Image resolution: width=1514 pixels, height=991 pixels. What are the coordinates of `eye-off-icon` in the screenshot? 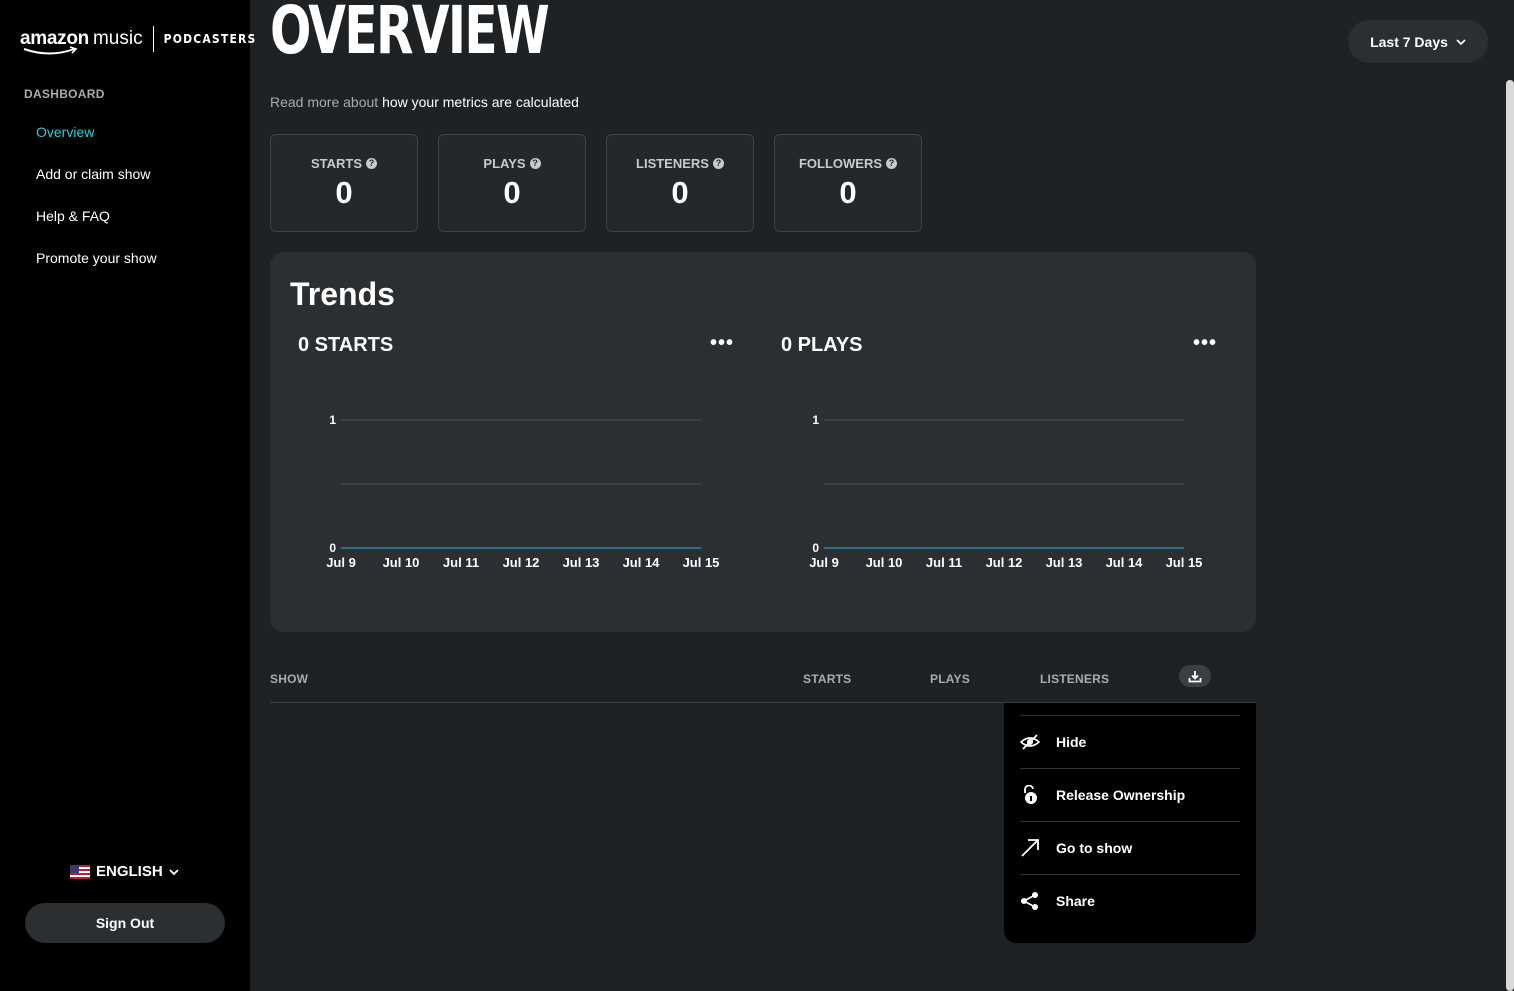 It's located at (1030, 742).